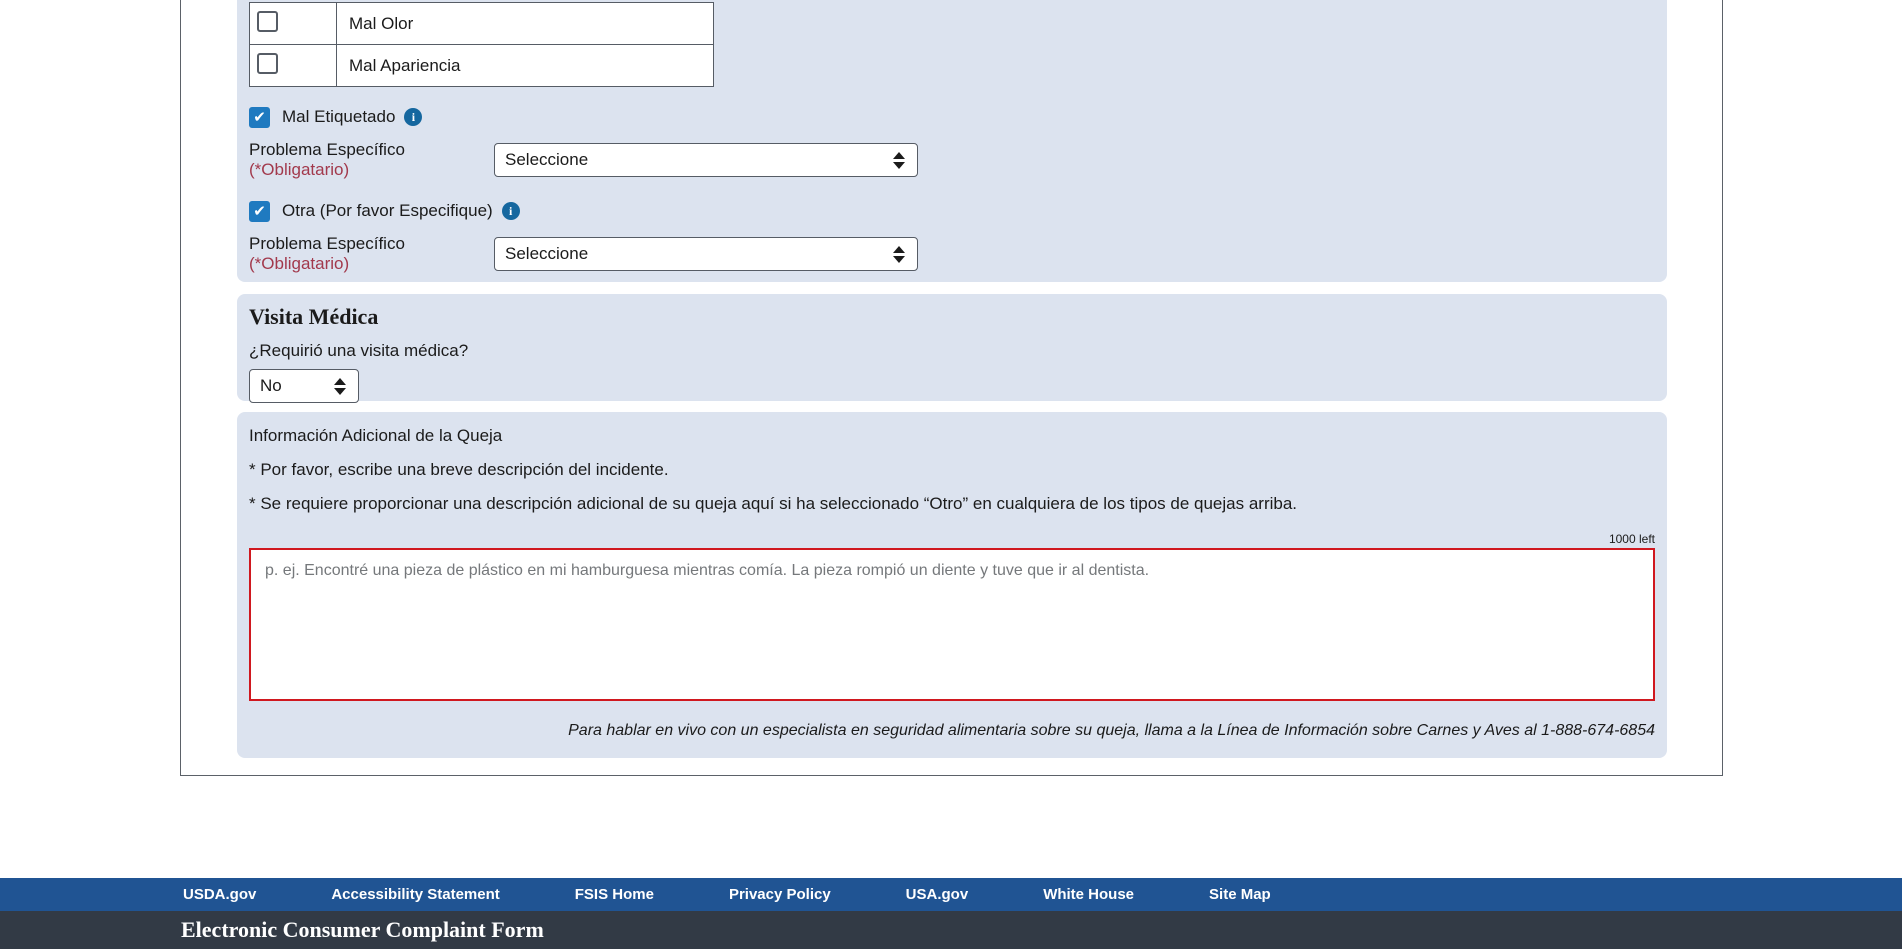 The image size is (1902, 949). I want to click on complaint-options-table: Mal Olor Mal Apariencia, so click(481, 44).